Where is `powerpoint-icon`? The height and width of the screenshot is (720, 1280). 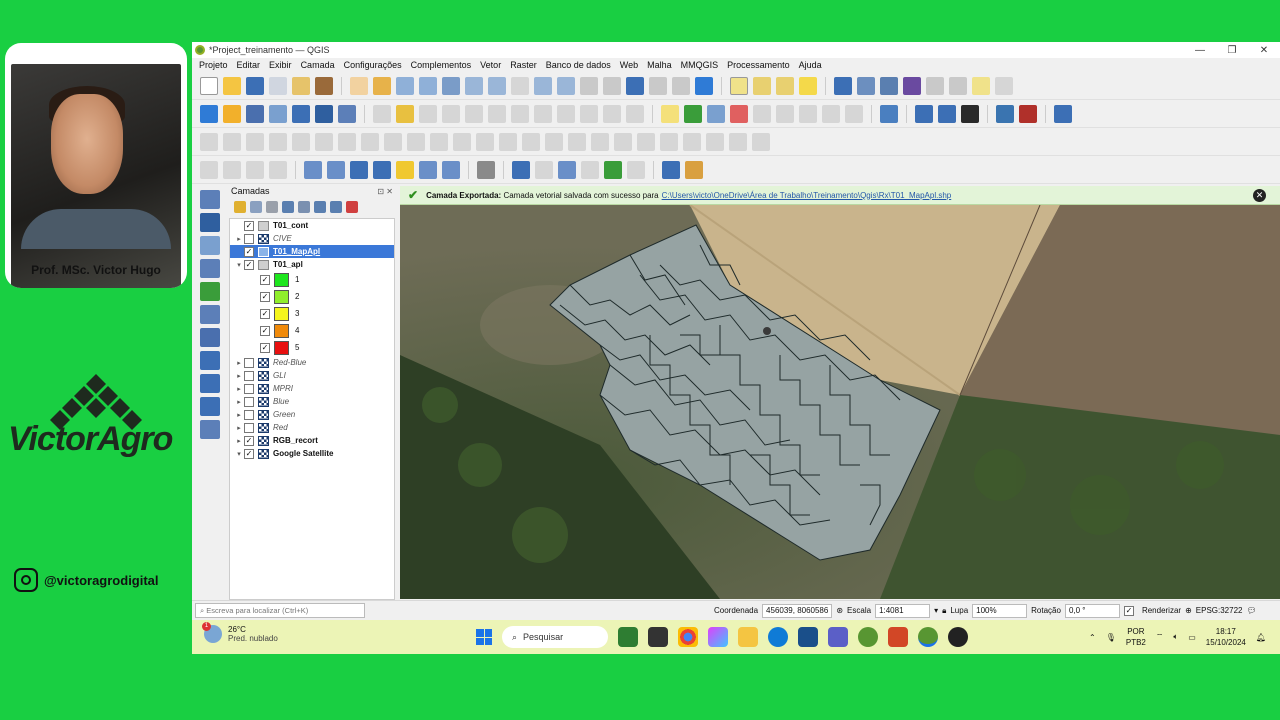 powerpoint-icon is located at coordinates (898, 637).